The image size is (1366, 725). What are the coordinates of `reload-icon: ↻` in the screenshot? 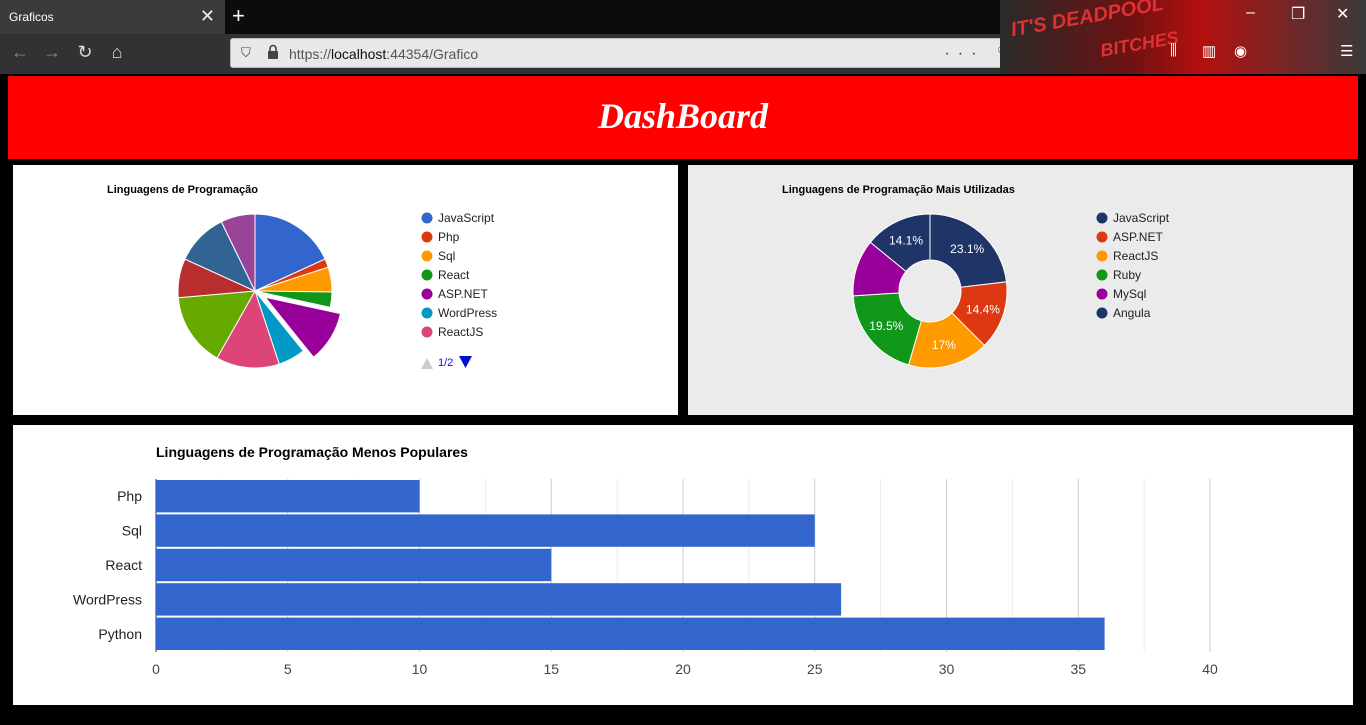 It's located at (85, 52).